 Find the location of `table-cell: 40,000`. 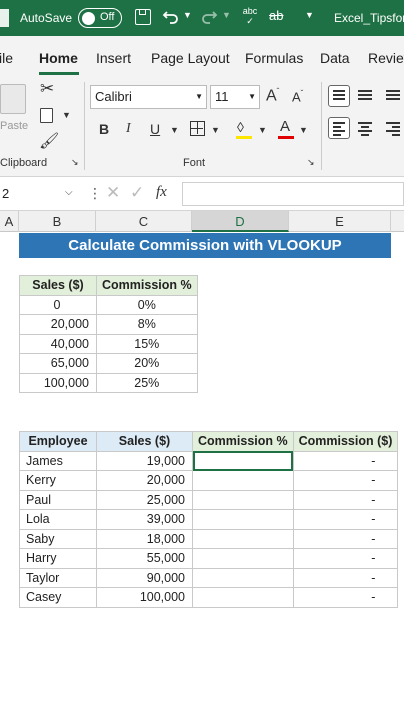

table-cell: 40,000 is located at coordinates (58, 343).